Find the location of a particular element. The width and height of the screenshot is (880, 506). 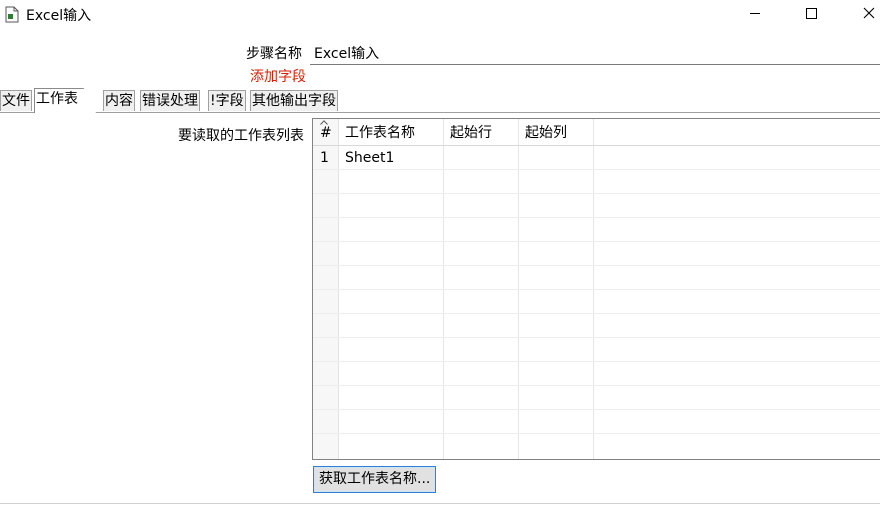

column-header-number: # is located at coordinates (326, 133).